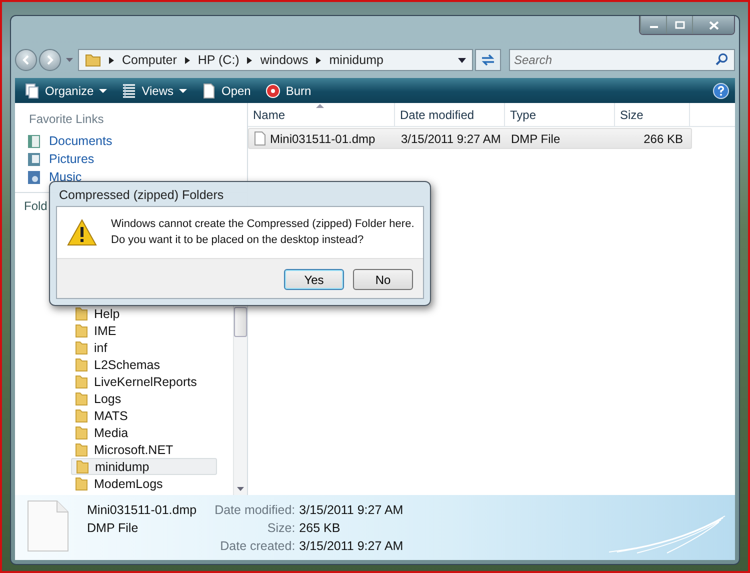  Describe the element at coordinates (128, 90) in the screenshot. I see `list-icon` at that location.